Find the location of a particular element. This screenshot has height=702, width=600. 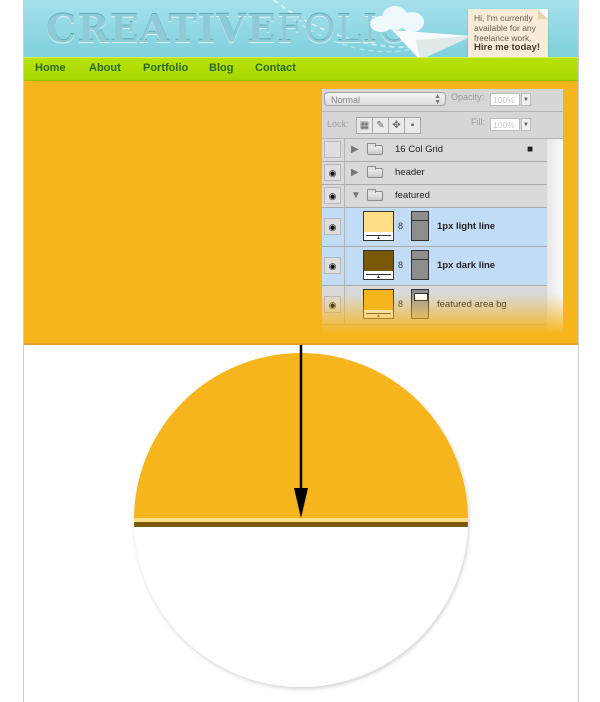

magnified-light-line is located at coordinates (301, 520).